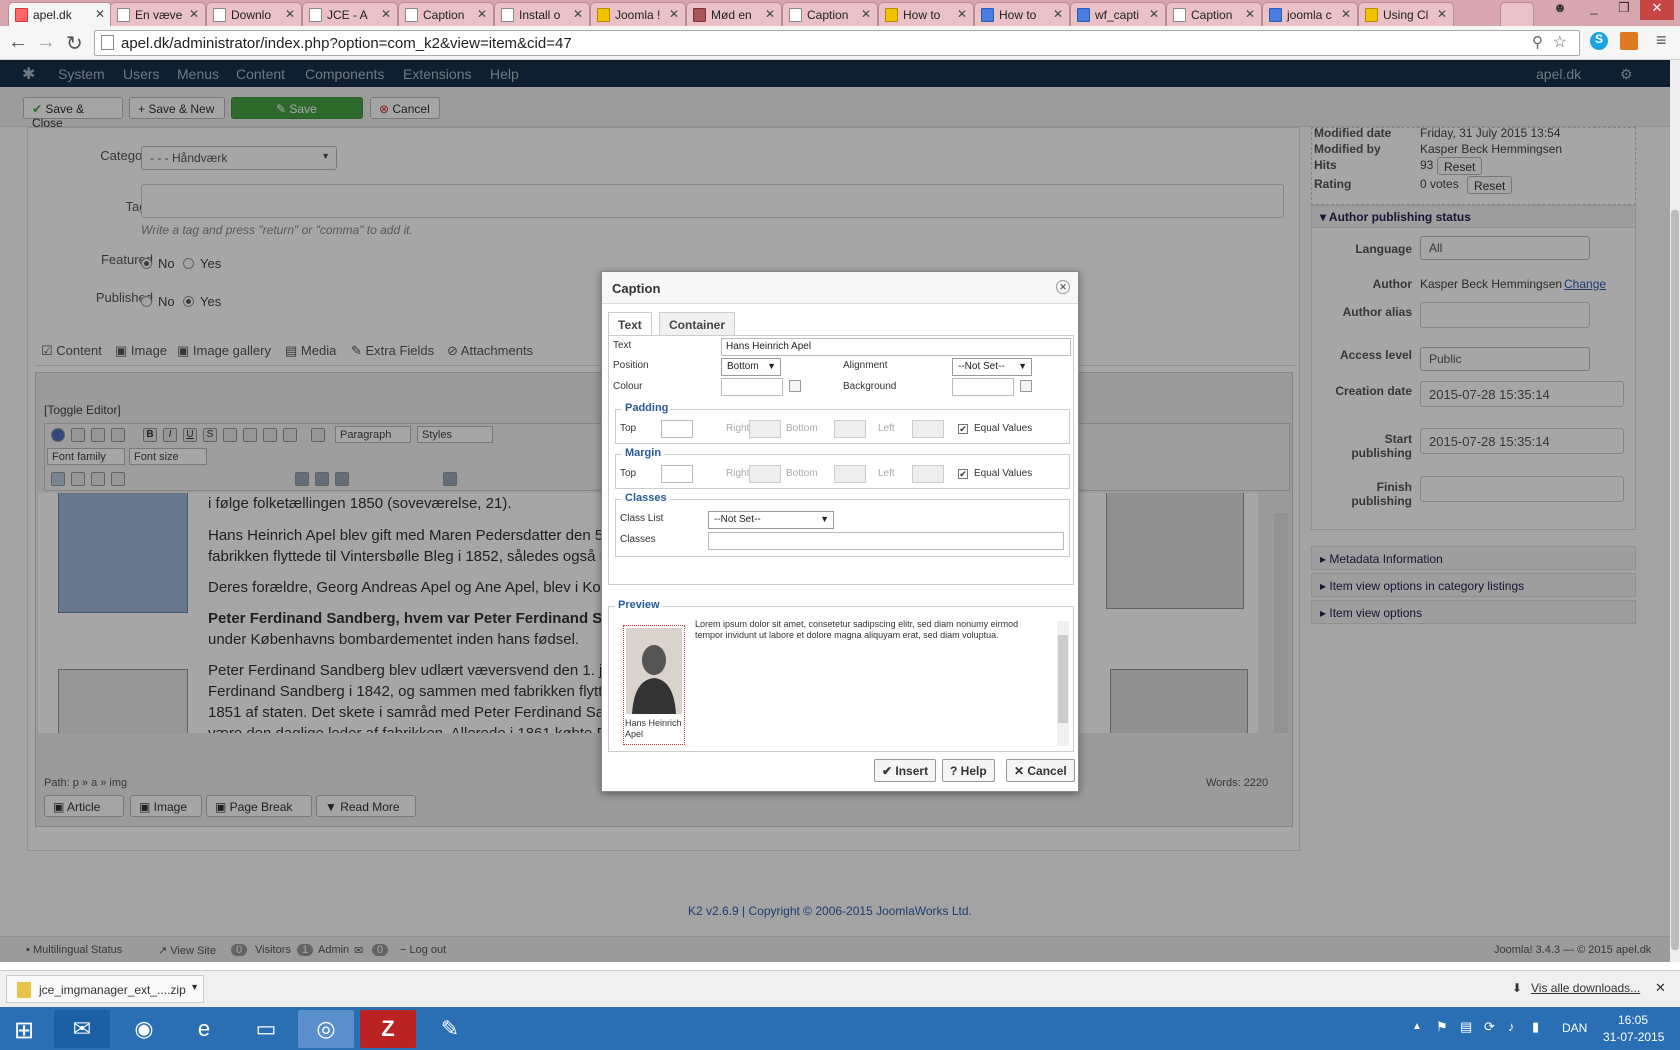 This screenshot has height=1050, width=1680. Describe the element at coordinates (388, 1029) in the screenshot. I see `filezilla-icon: Z` at that location.